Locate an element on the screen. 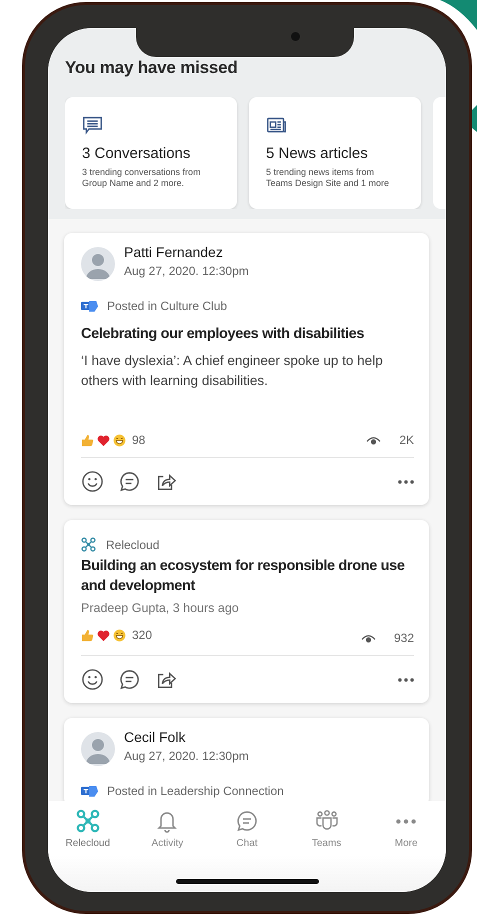 The image size is (477, 916). source-label: Relecloud is located at coordinates (133, 545).